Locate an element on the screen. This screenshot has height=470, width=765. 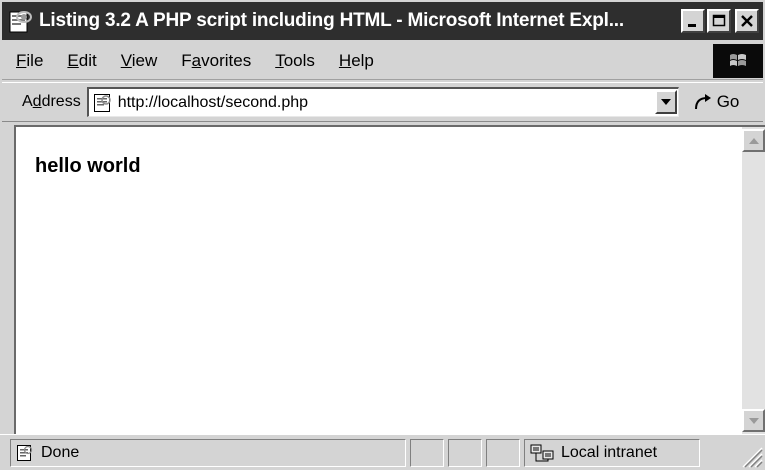
scroll-down-button is located at coordinates (753, 420).